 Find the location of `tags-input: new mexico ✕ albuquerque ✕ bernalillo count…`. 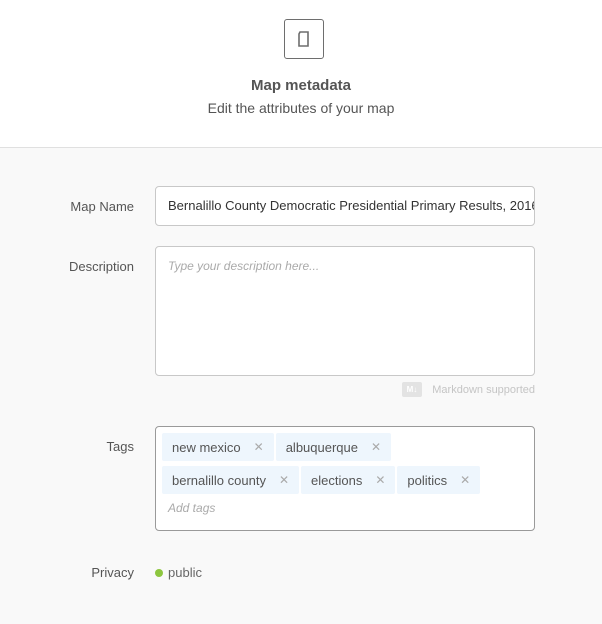

tags-input: new mexico ✕ albuquerque ✕ bernalillo count… is located at coordinates (345, 478).